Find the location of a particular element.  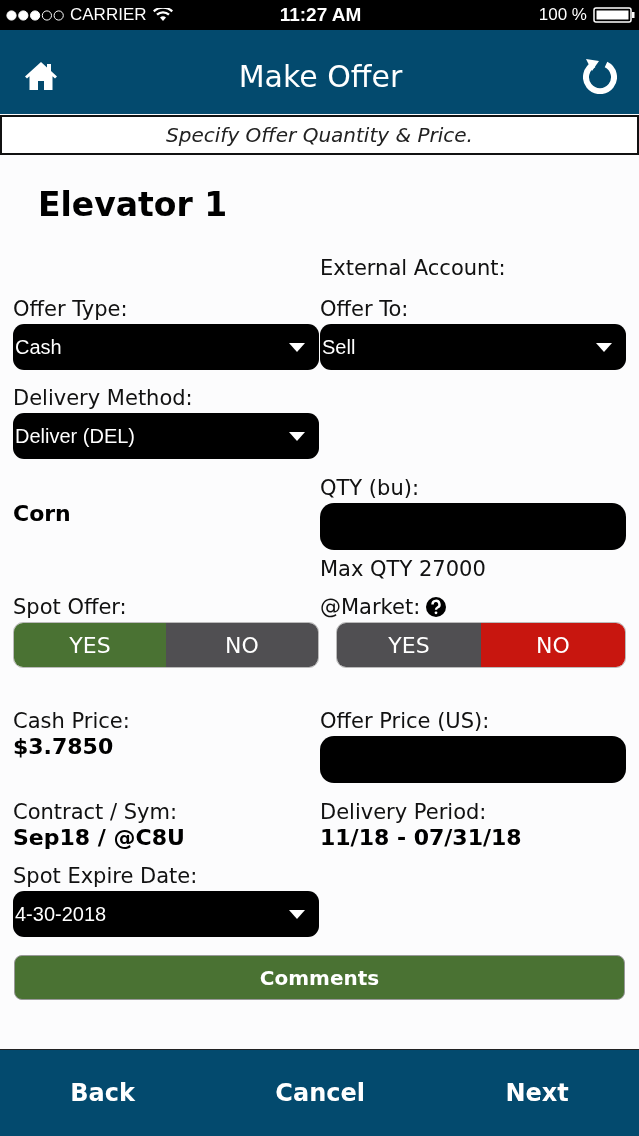

carrier-name: CARRIER is located at coordinates (108, 15).